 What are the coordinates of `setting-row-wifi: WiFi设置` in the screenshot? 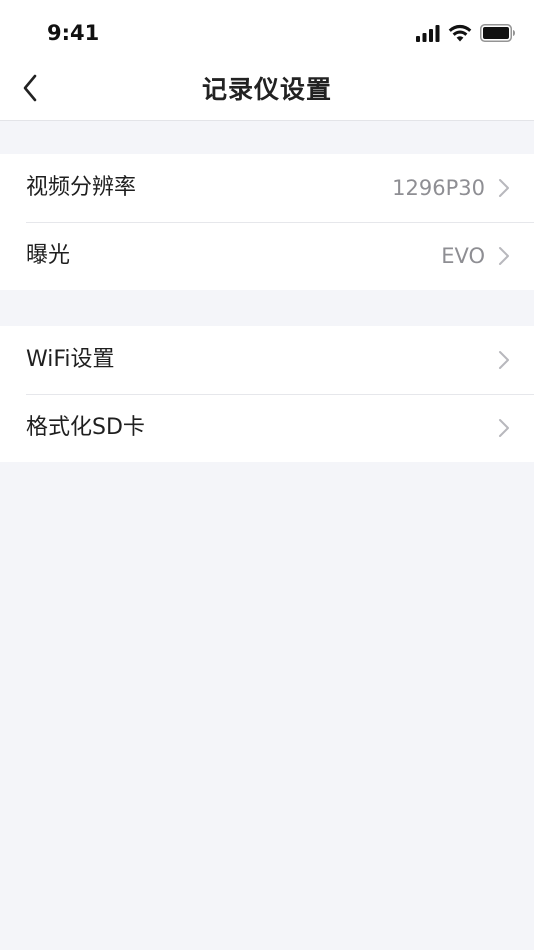 It's located at (267, 360).